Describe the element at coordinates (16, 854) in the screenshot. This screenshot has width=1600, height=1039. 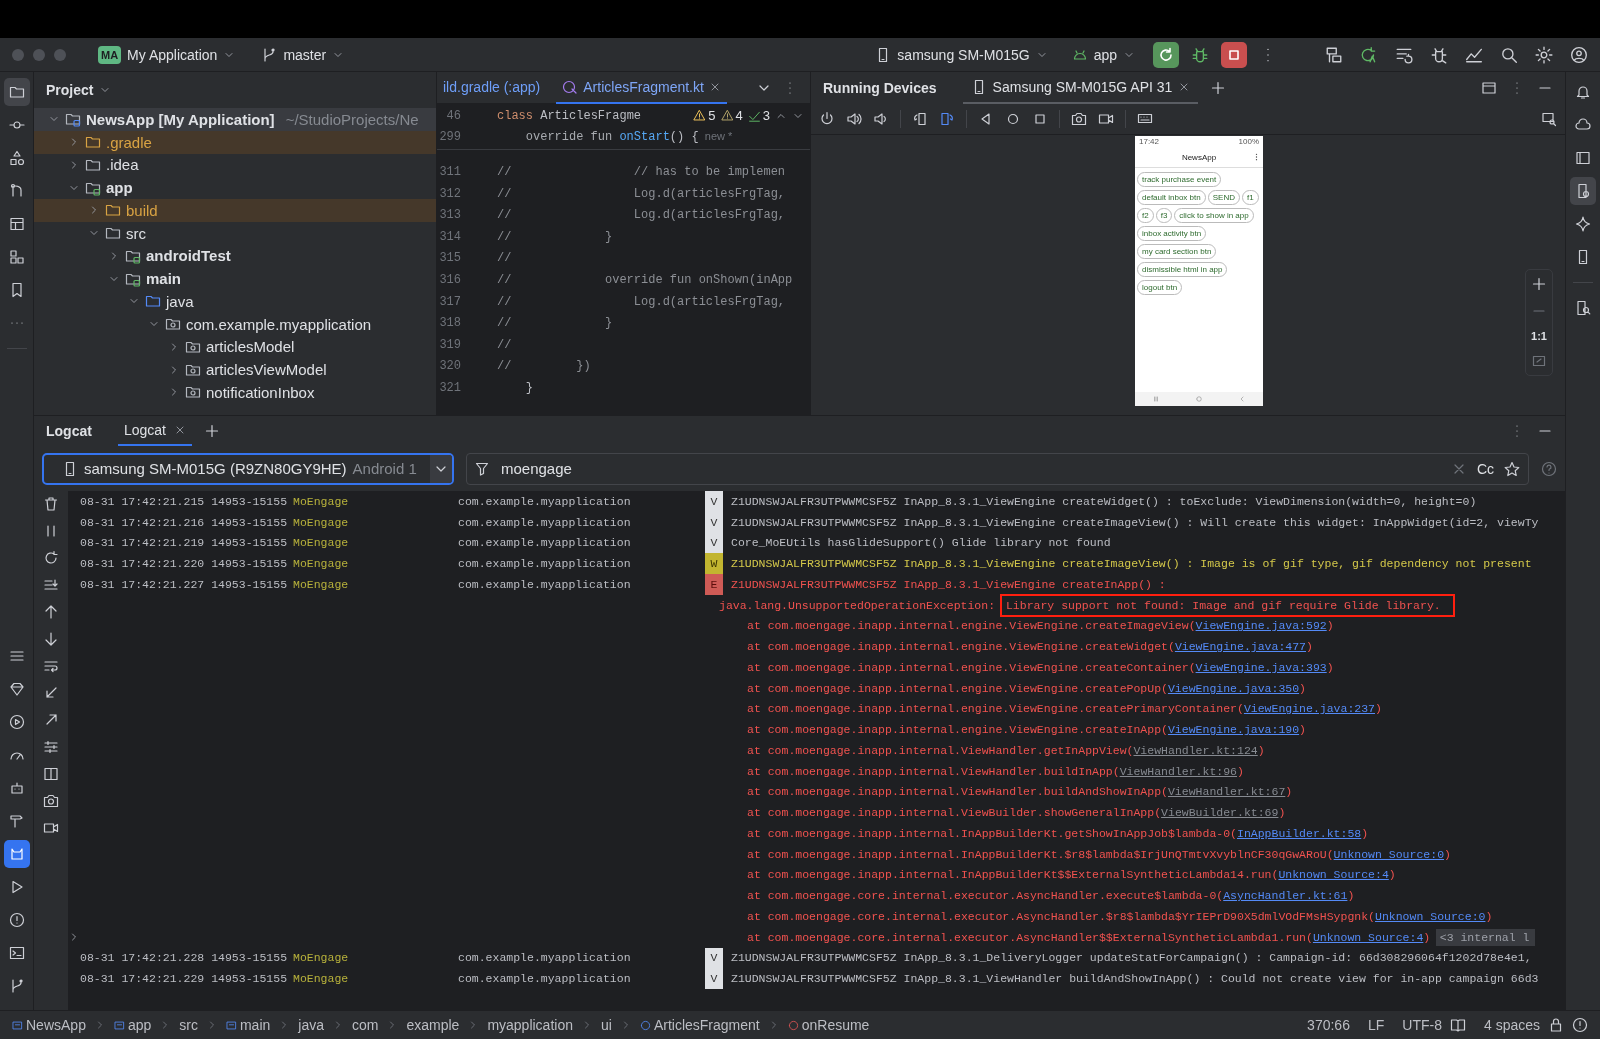
I see `cat-icon` at that location.